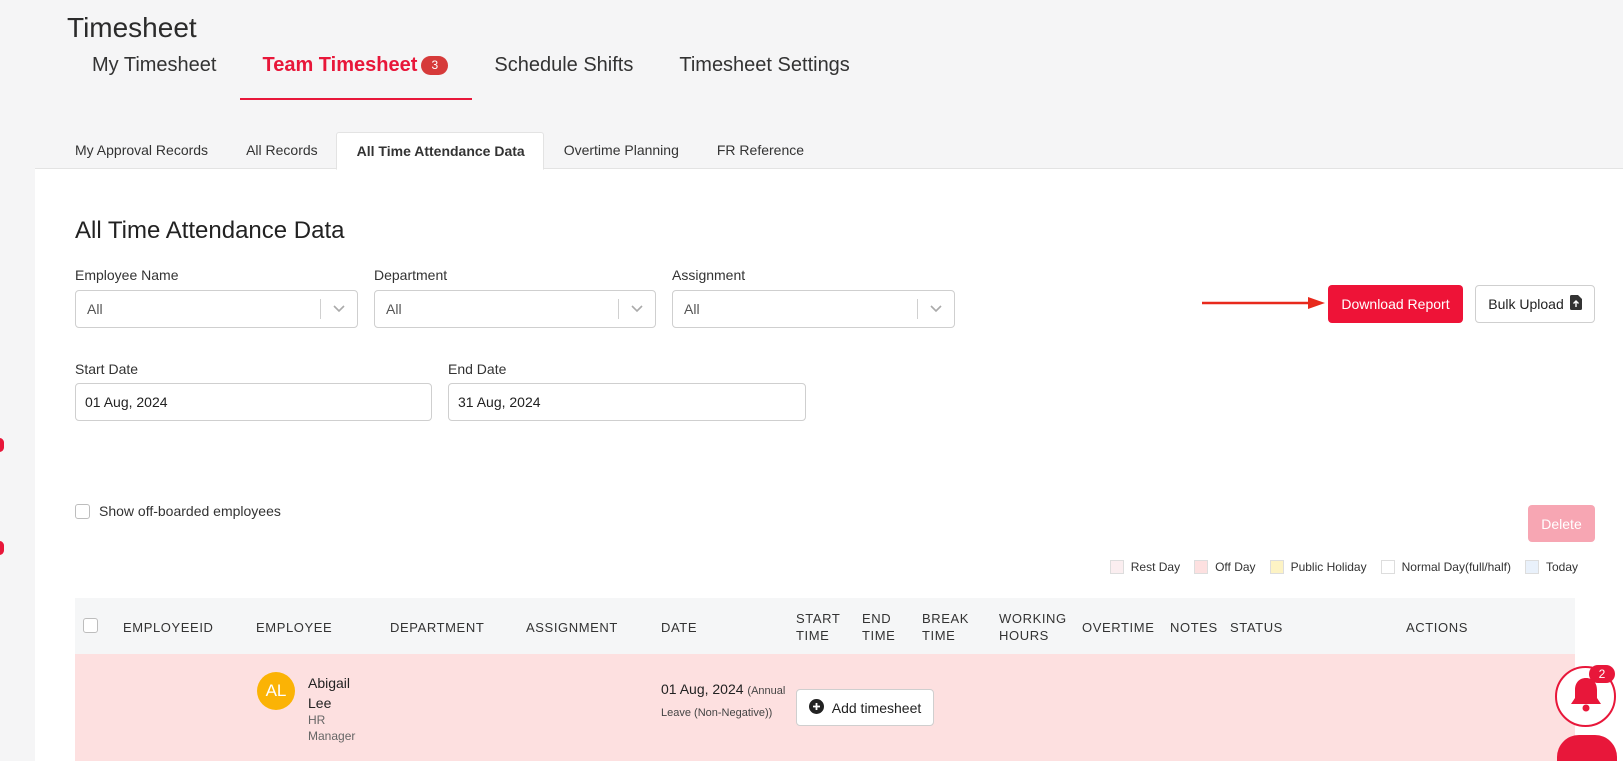 The width and height of the screenshot is (1623, 761). Describe the element at coordinates (1194, 627) in the screenshot. I see `column-header-notes: NOTES` at that location.